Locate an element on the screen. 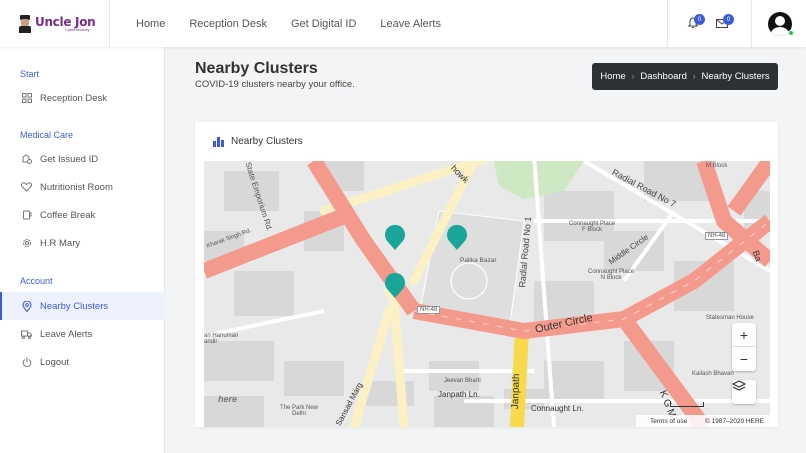  sidebar-item-nearby-clusters: Nearby Clusters is located at coordinates (82, 306).